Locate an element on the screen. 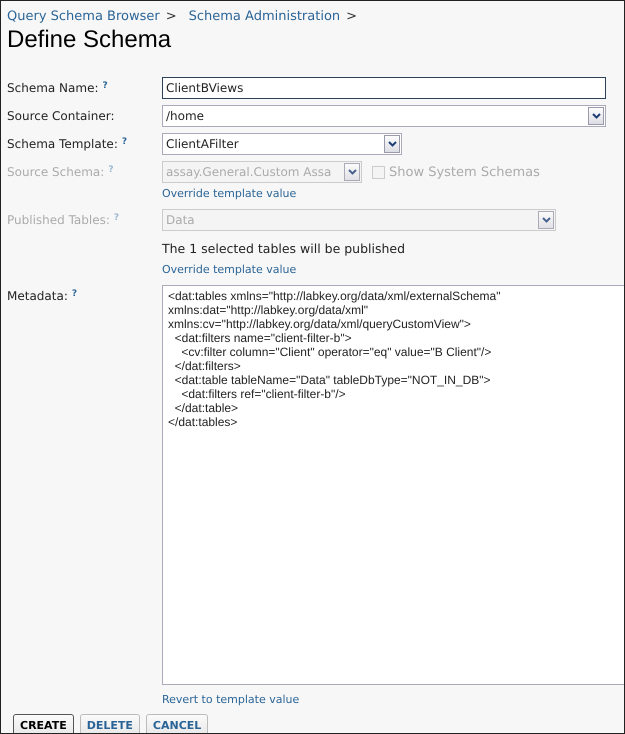 The height and width of the screenshot is (734, 625). field-label: Source Schema: is located at coordinates (55, 172).